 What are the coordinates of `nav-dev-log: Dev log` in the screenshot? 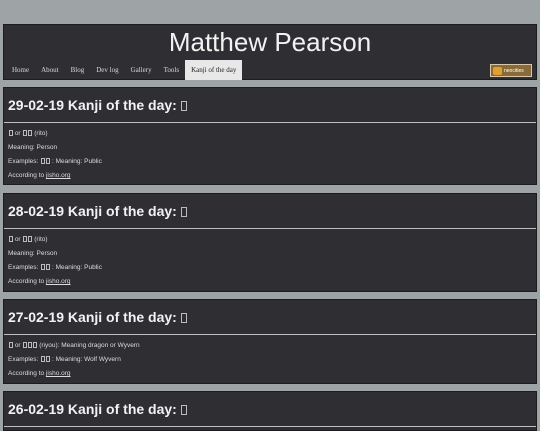 It's located at (107, 70).